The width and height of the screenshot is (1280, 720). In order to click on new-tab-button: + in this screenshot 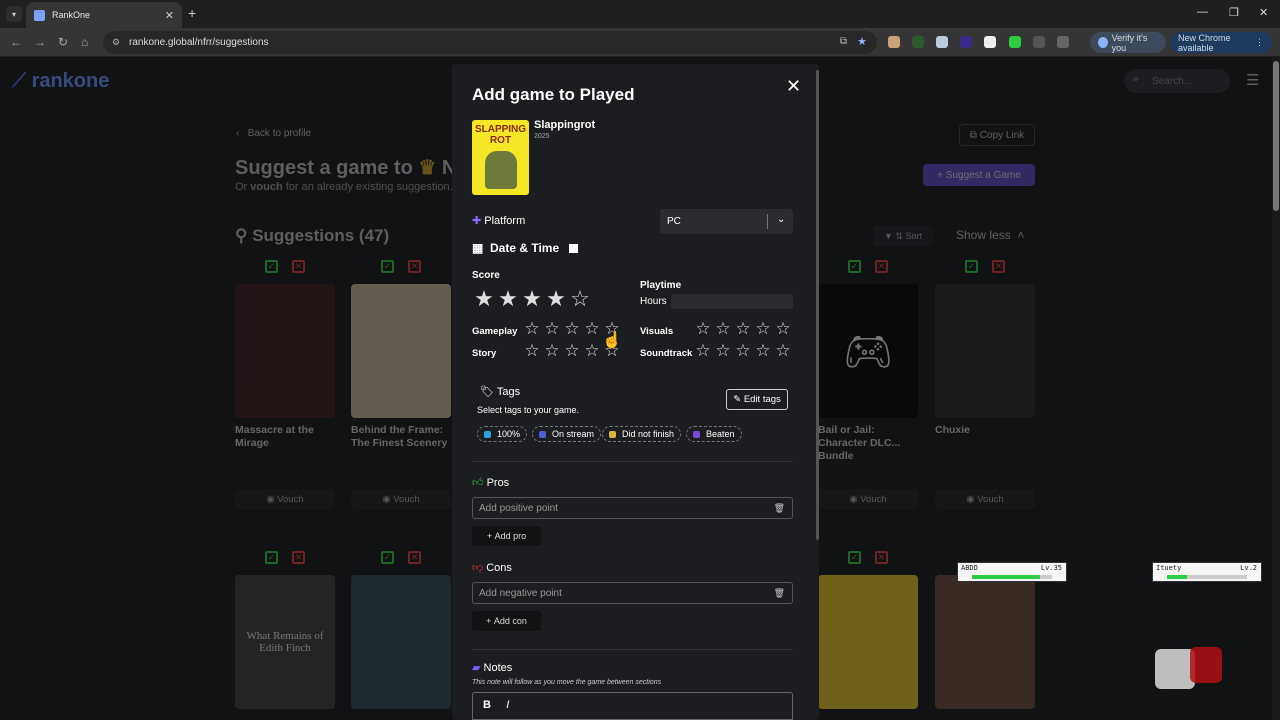, I will do `click(192, 13)`.